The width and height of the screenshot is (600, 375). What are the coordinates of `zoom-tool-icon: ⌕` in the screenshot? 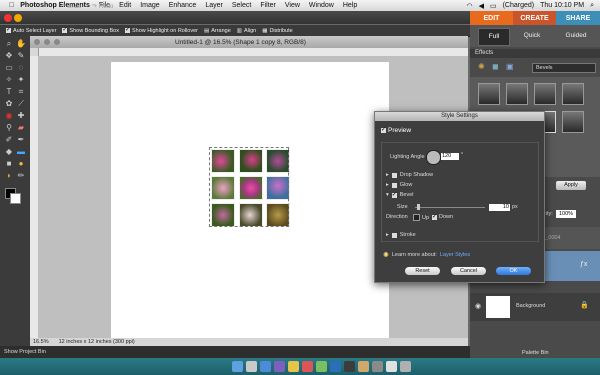 It's located at (9, 44).